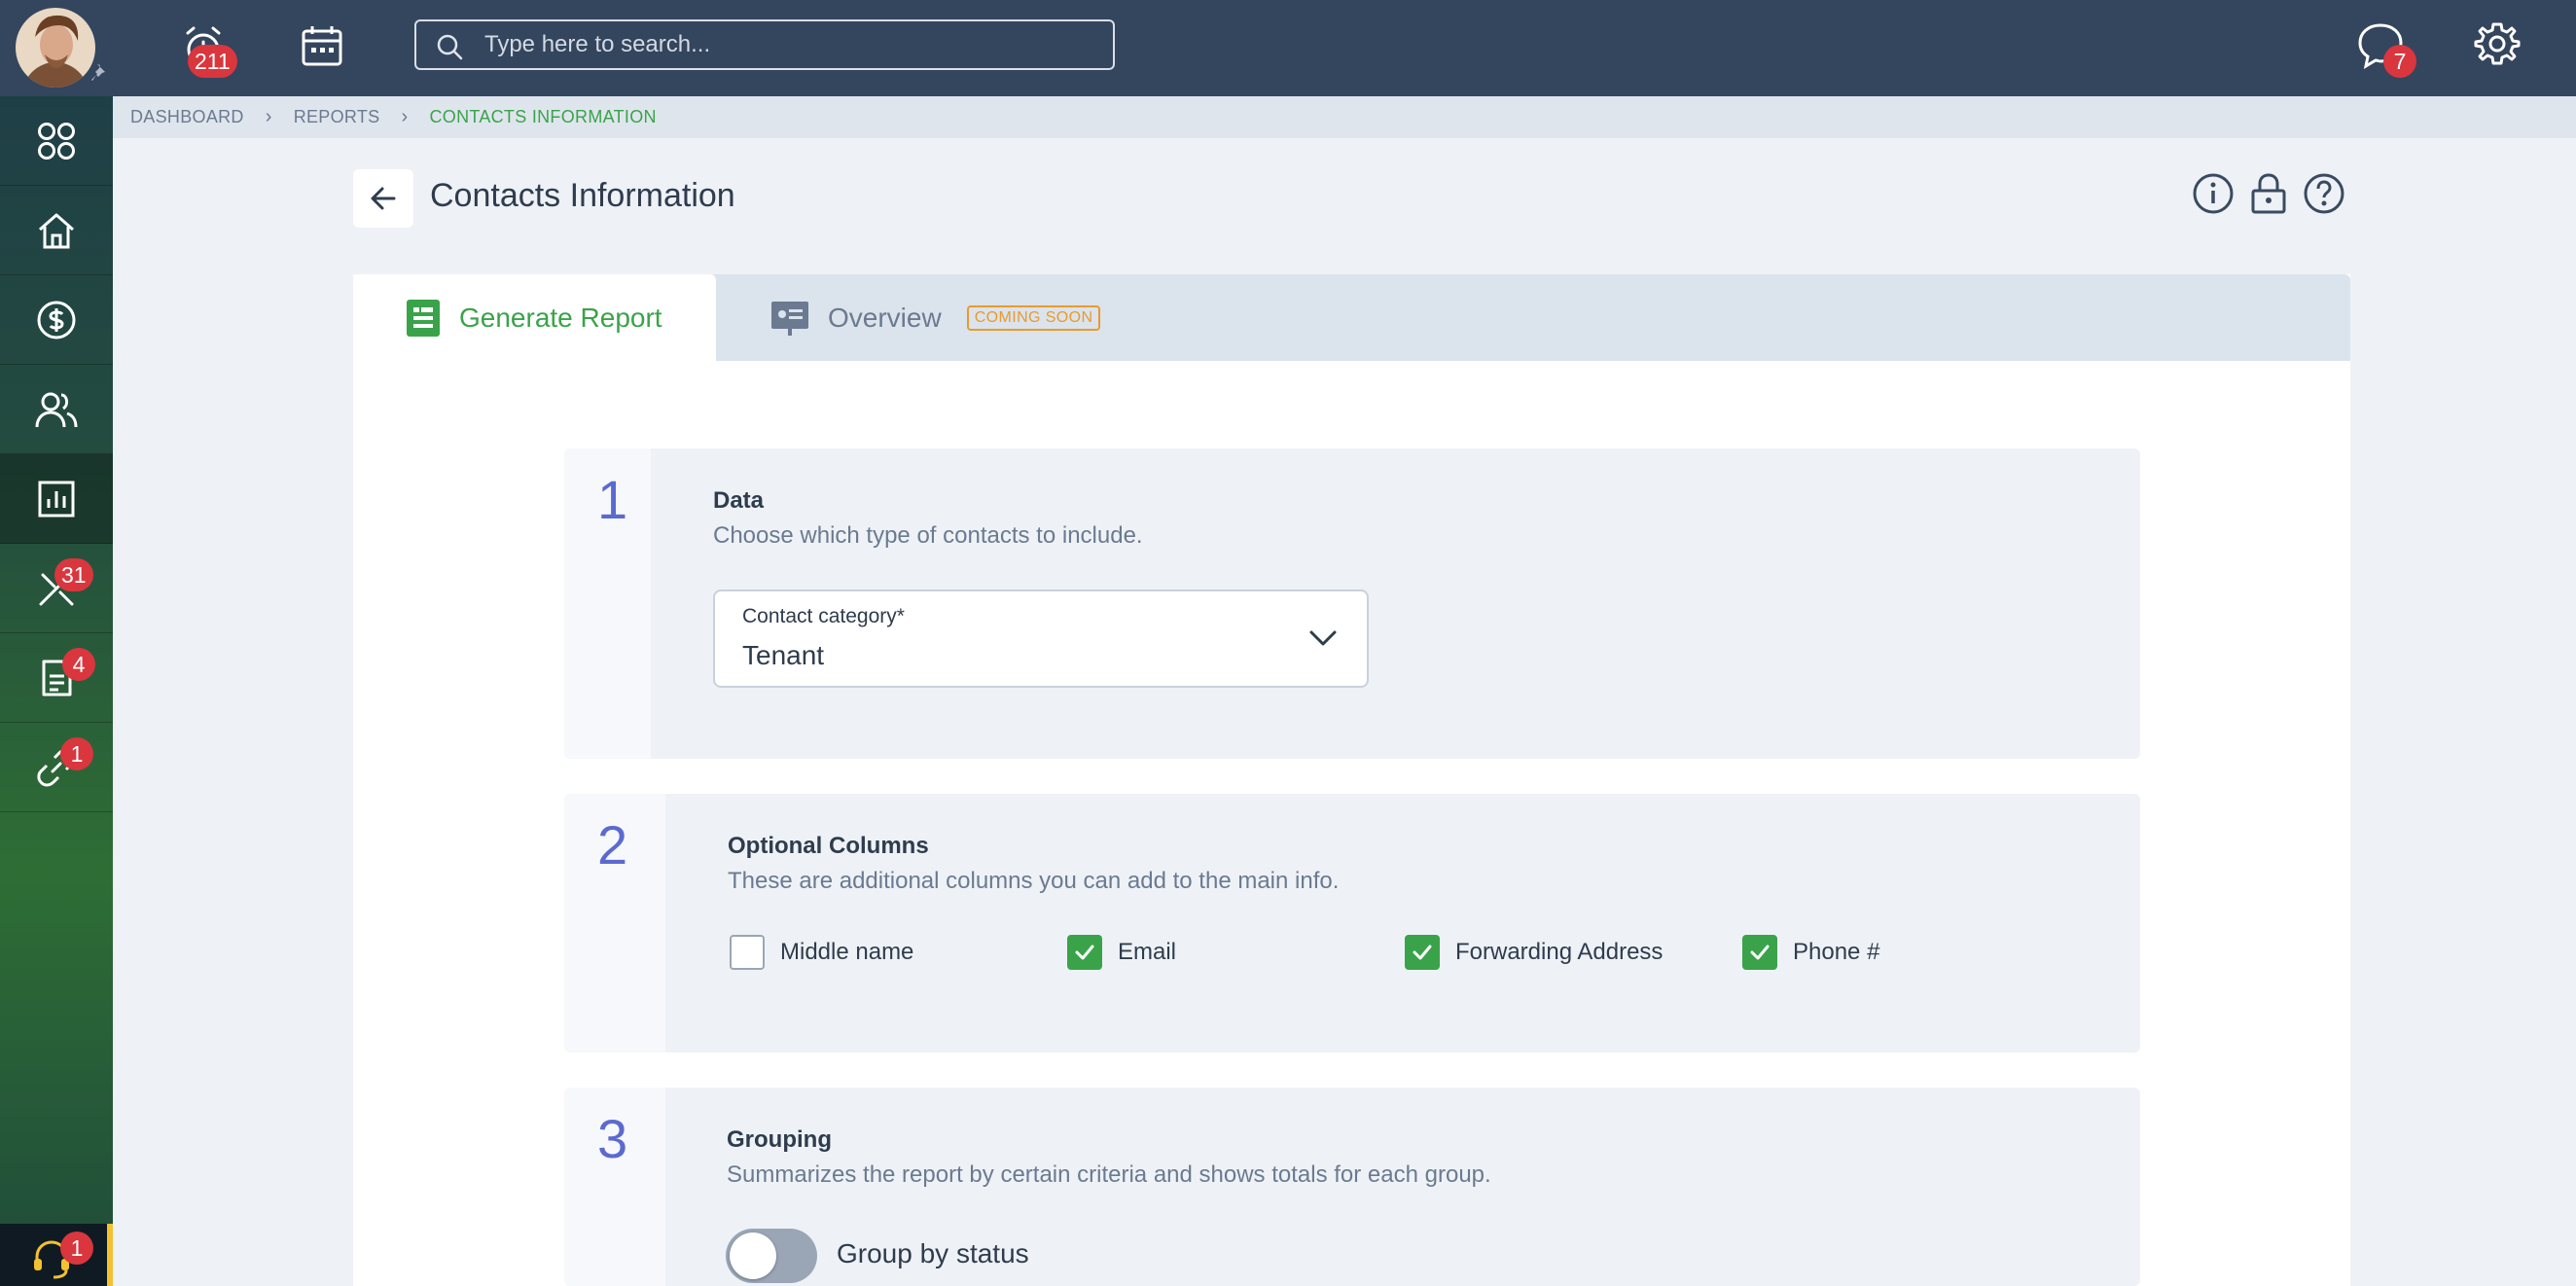 Image resolution: width=2576 pixels, height=1286 pixels. Describe the element at coordinates (779, 1139) in the screenshot. I see `section-grouping-title: Grouping` at that location.